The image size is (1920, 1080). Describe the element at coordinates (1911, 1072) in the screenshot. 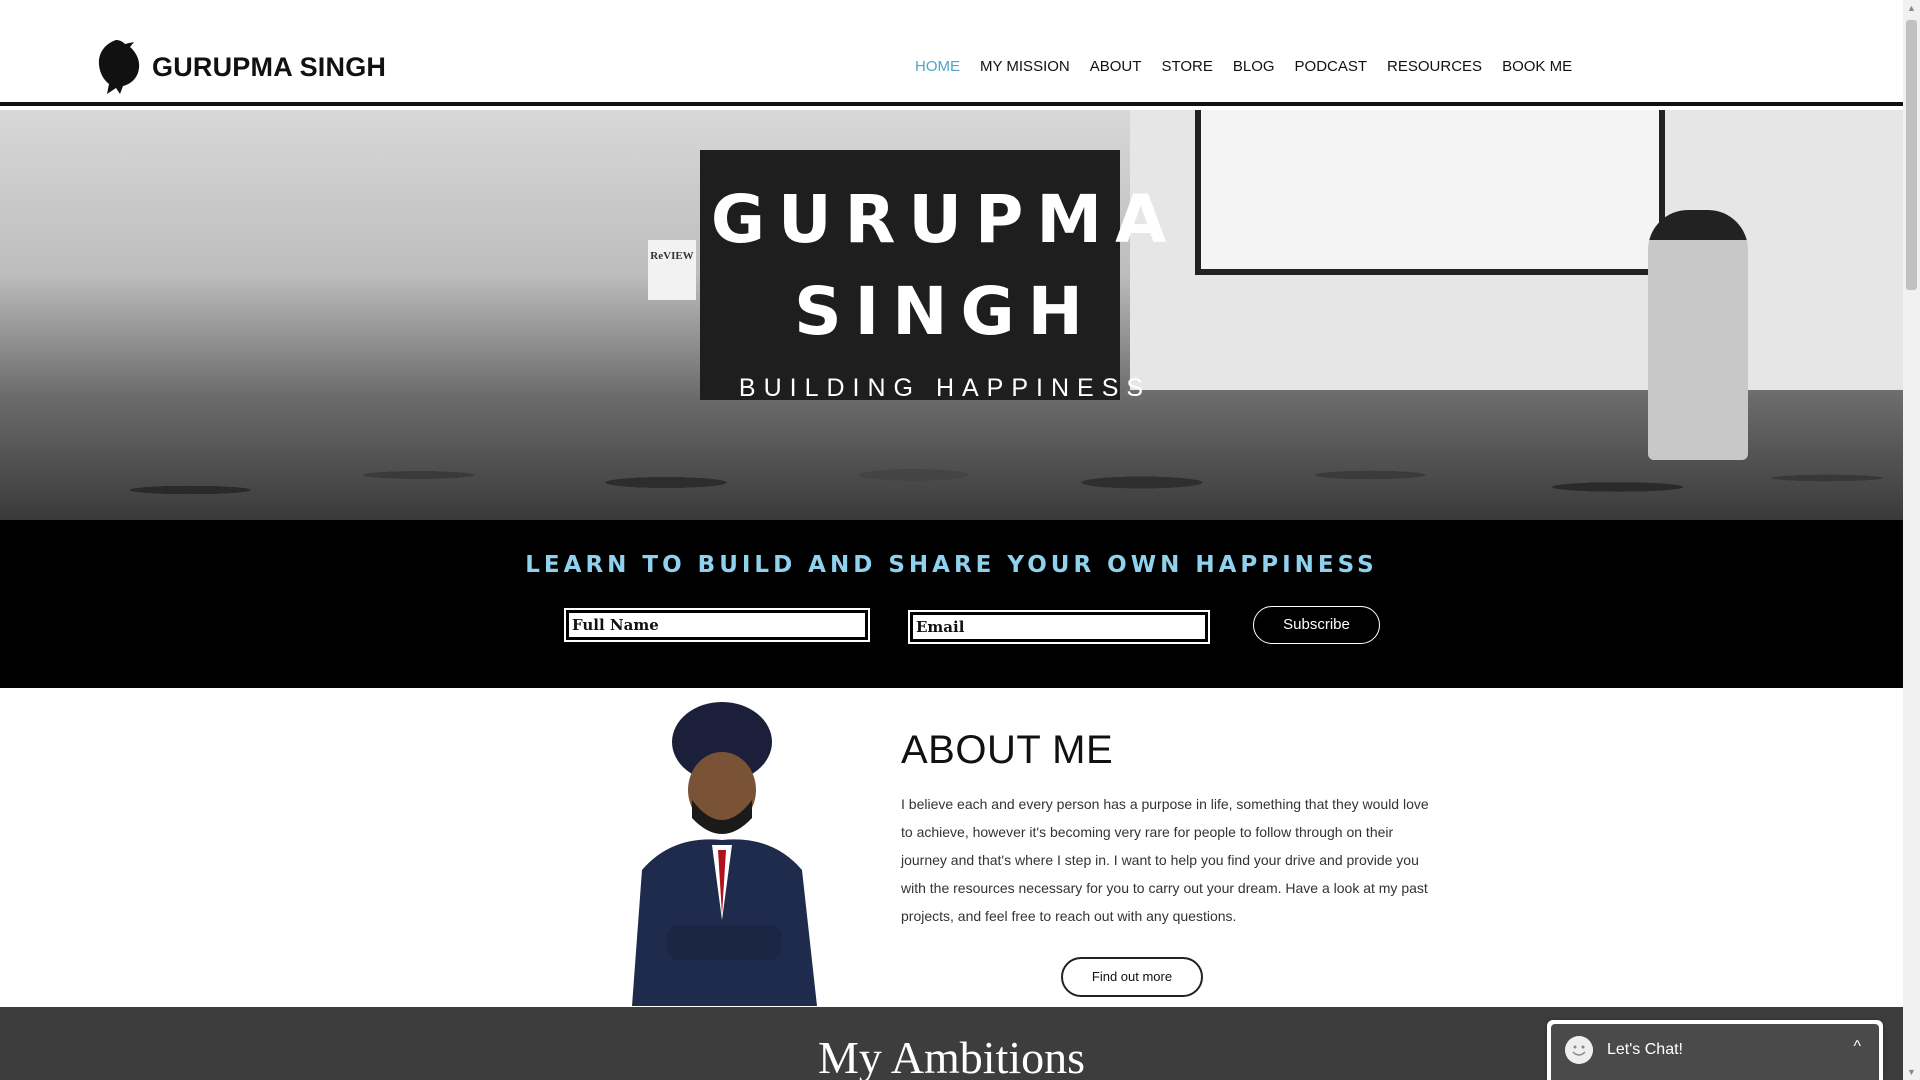

I see `scroll-down-arrow-icon: ▼` at that location.